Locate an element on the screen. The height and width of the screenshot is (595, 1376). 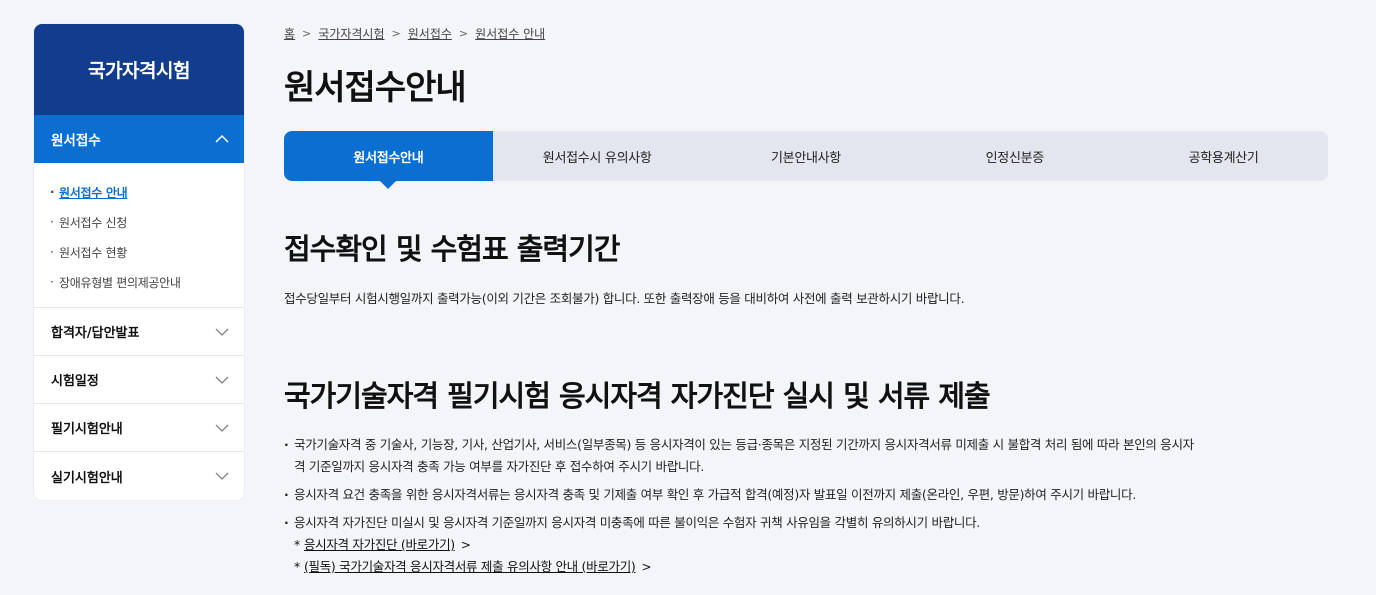
sidebar-subitem-apply: · 원서접수 신청 is located at coordinates (147, 222).